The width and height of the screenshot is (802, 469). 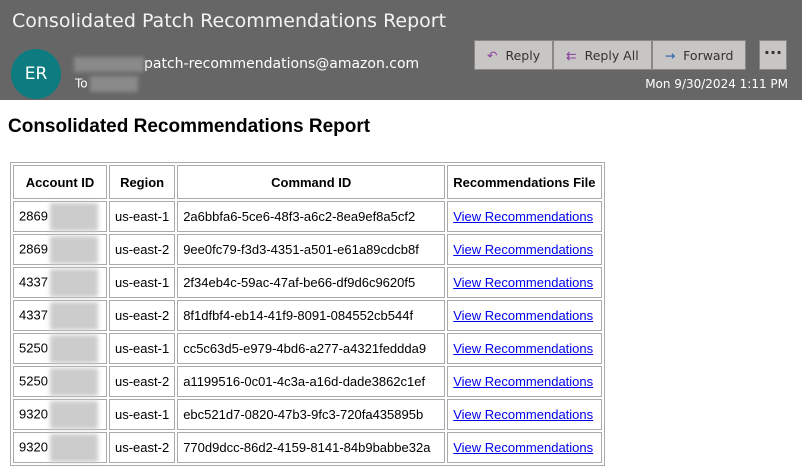 I want to click on to-label: To, so click(x=81, y=83).